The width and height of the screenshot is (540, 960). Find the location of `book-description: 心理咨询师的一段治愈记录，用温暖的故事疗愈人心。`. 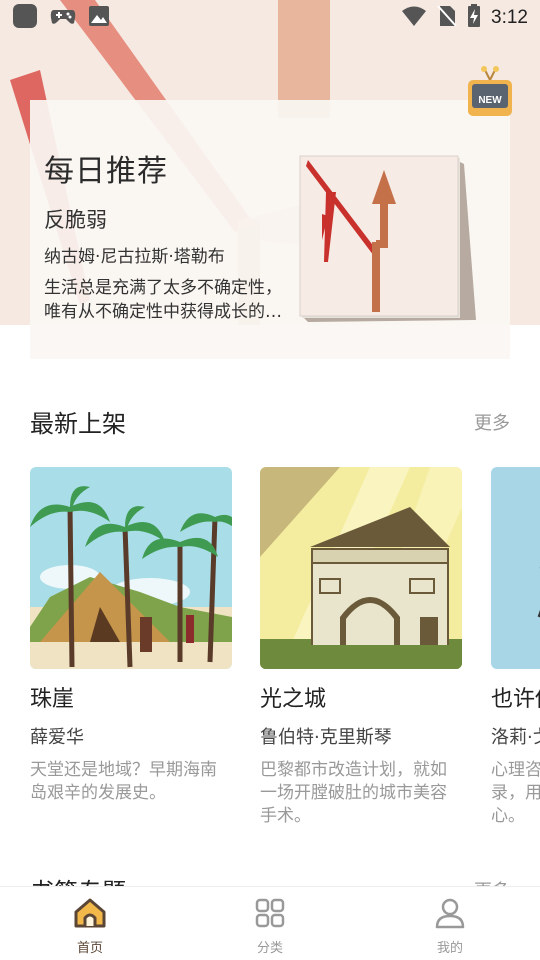

book-description: 心理咨询师的一段治愈记录，用温暖的故事疗愈人心。 is located at coordinates (515, 793).